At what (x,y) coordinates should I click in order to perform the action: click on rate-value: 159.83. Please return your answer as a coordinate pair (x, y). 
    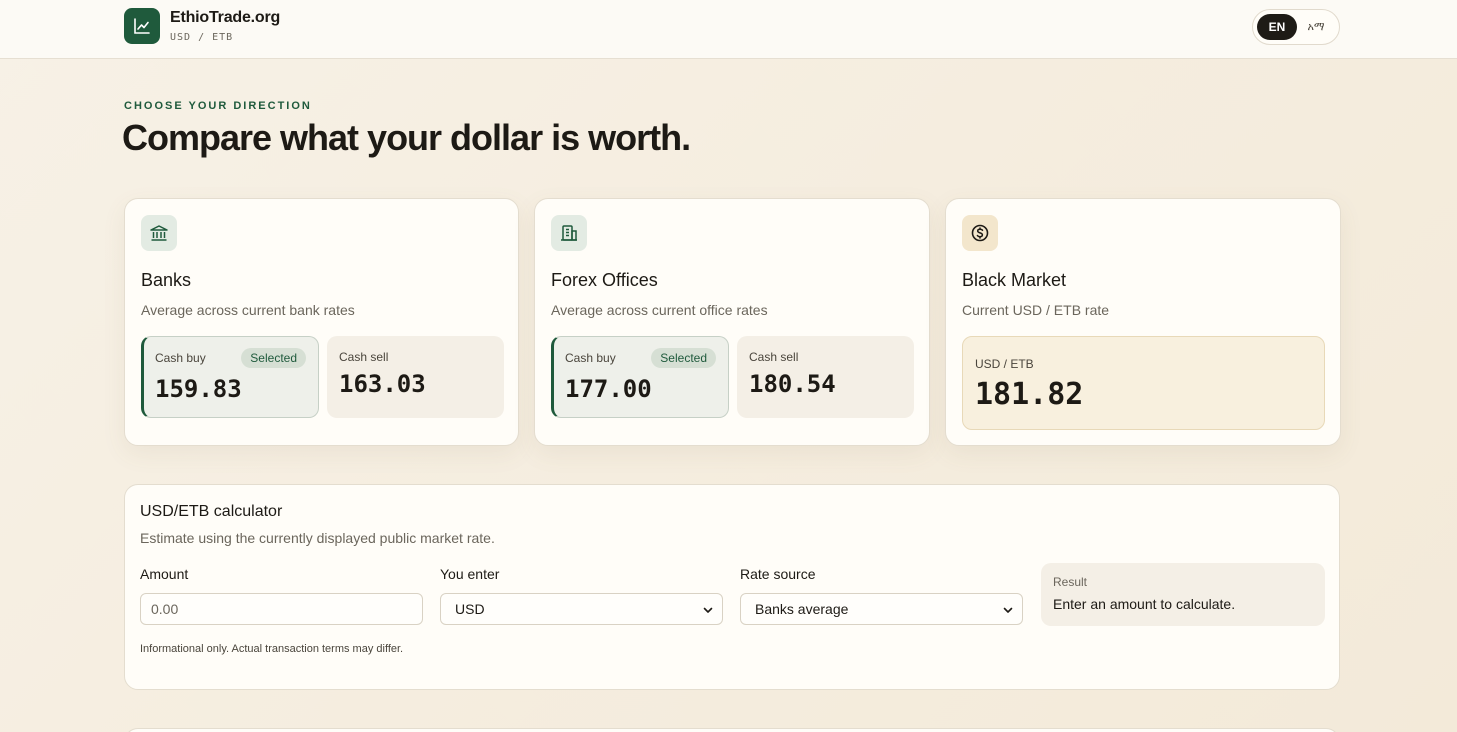
    Looking at the image, I should click on (198, 389).